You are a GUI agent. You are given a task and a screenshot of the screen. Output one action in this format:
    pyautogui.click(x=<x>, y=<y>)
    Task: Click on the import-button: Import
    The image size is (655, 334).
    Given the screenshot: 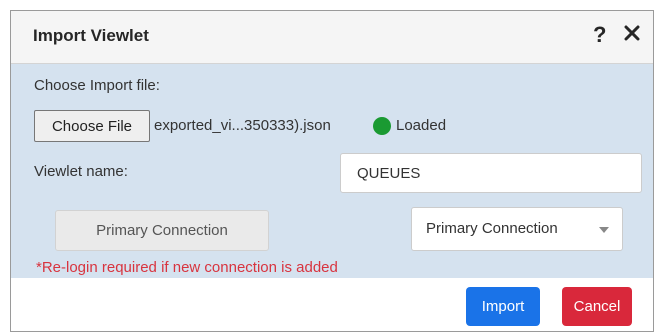 What is the action you would take?
    pyautogui.click(x=503, y=306)
    